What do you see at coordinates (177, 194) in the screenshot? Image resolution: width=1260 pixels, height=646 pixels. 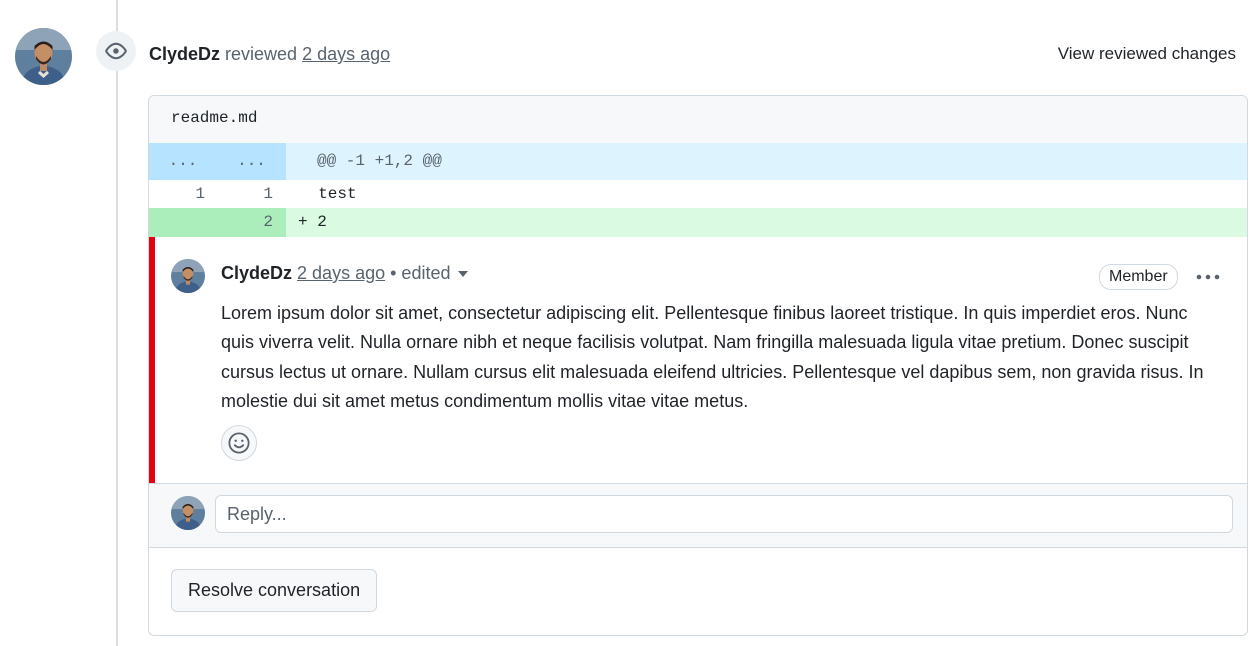 I see `old-line-number: 1` at bounding box center [177, 194].